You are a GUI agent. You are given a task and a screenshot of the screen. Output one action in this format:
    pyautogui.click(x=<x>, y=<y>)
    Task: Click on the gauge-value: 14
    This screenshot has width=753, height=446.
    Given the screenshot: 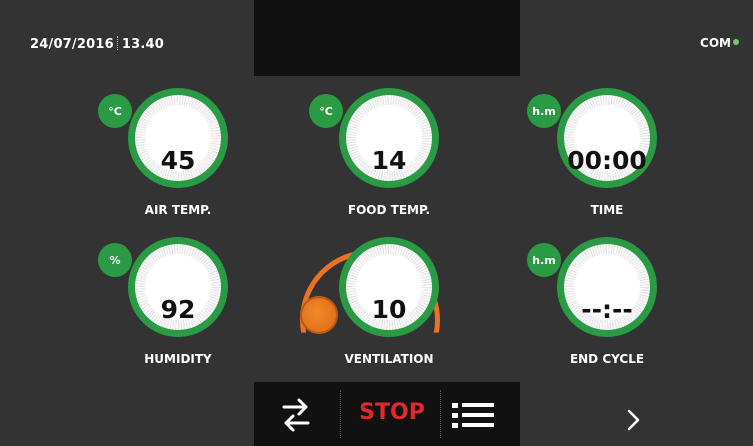 What is the action you would take?
    pyautogui.click(x=389, y=160)
    